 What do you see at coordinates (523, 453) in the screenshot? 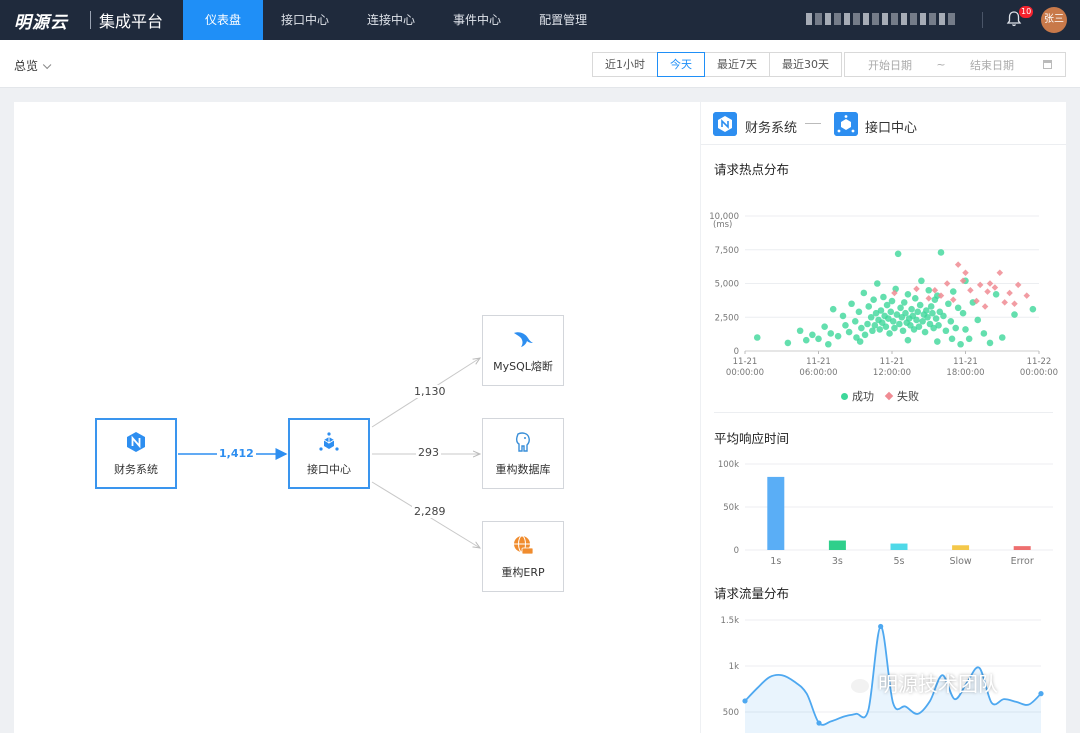
I see `node-refactor-db: 重构数据库` at bounding box center [523, 453].